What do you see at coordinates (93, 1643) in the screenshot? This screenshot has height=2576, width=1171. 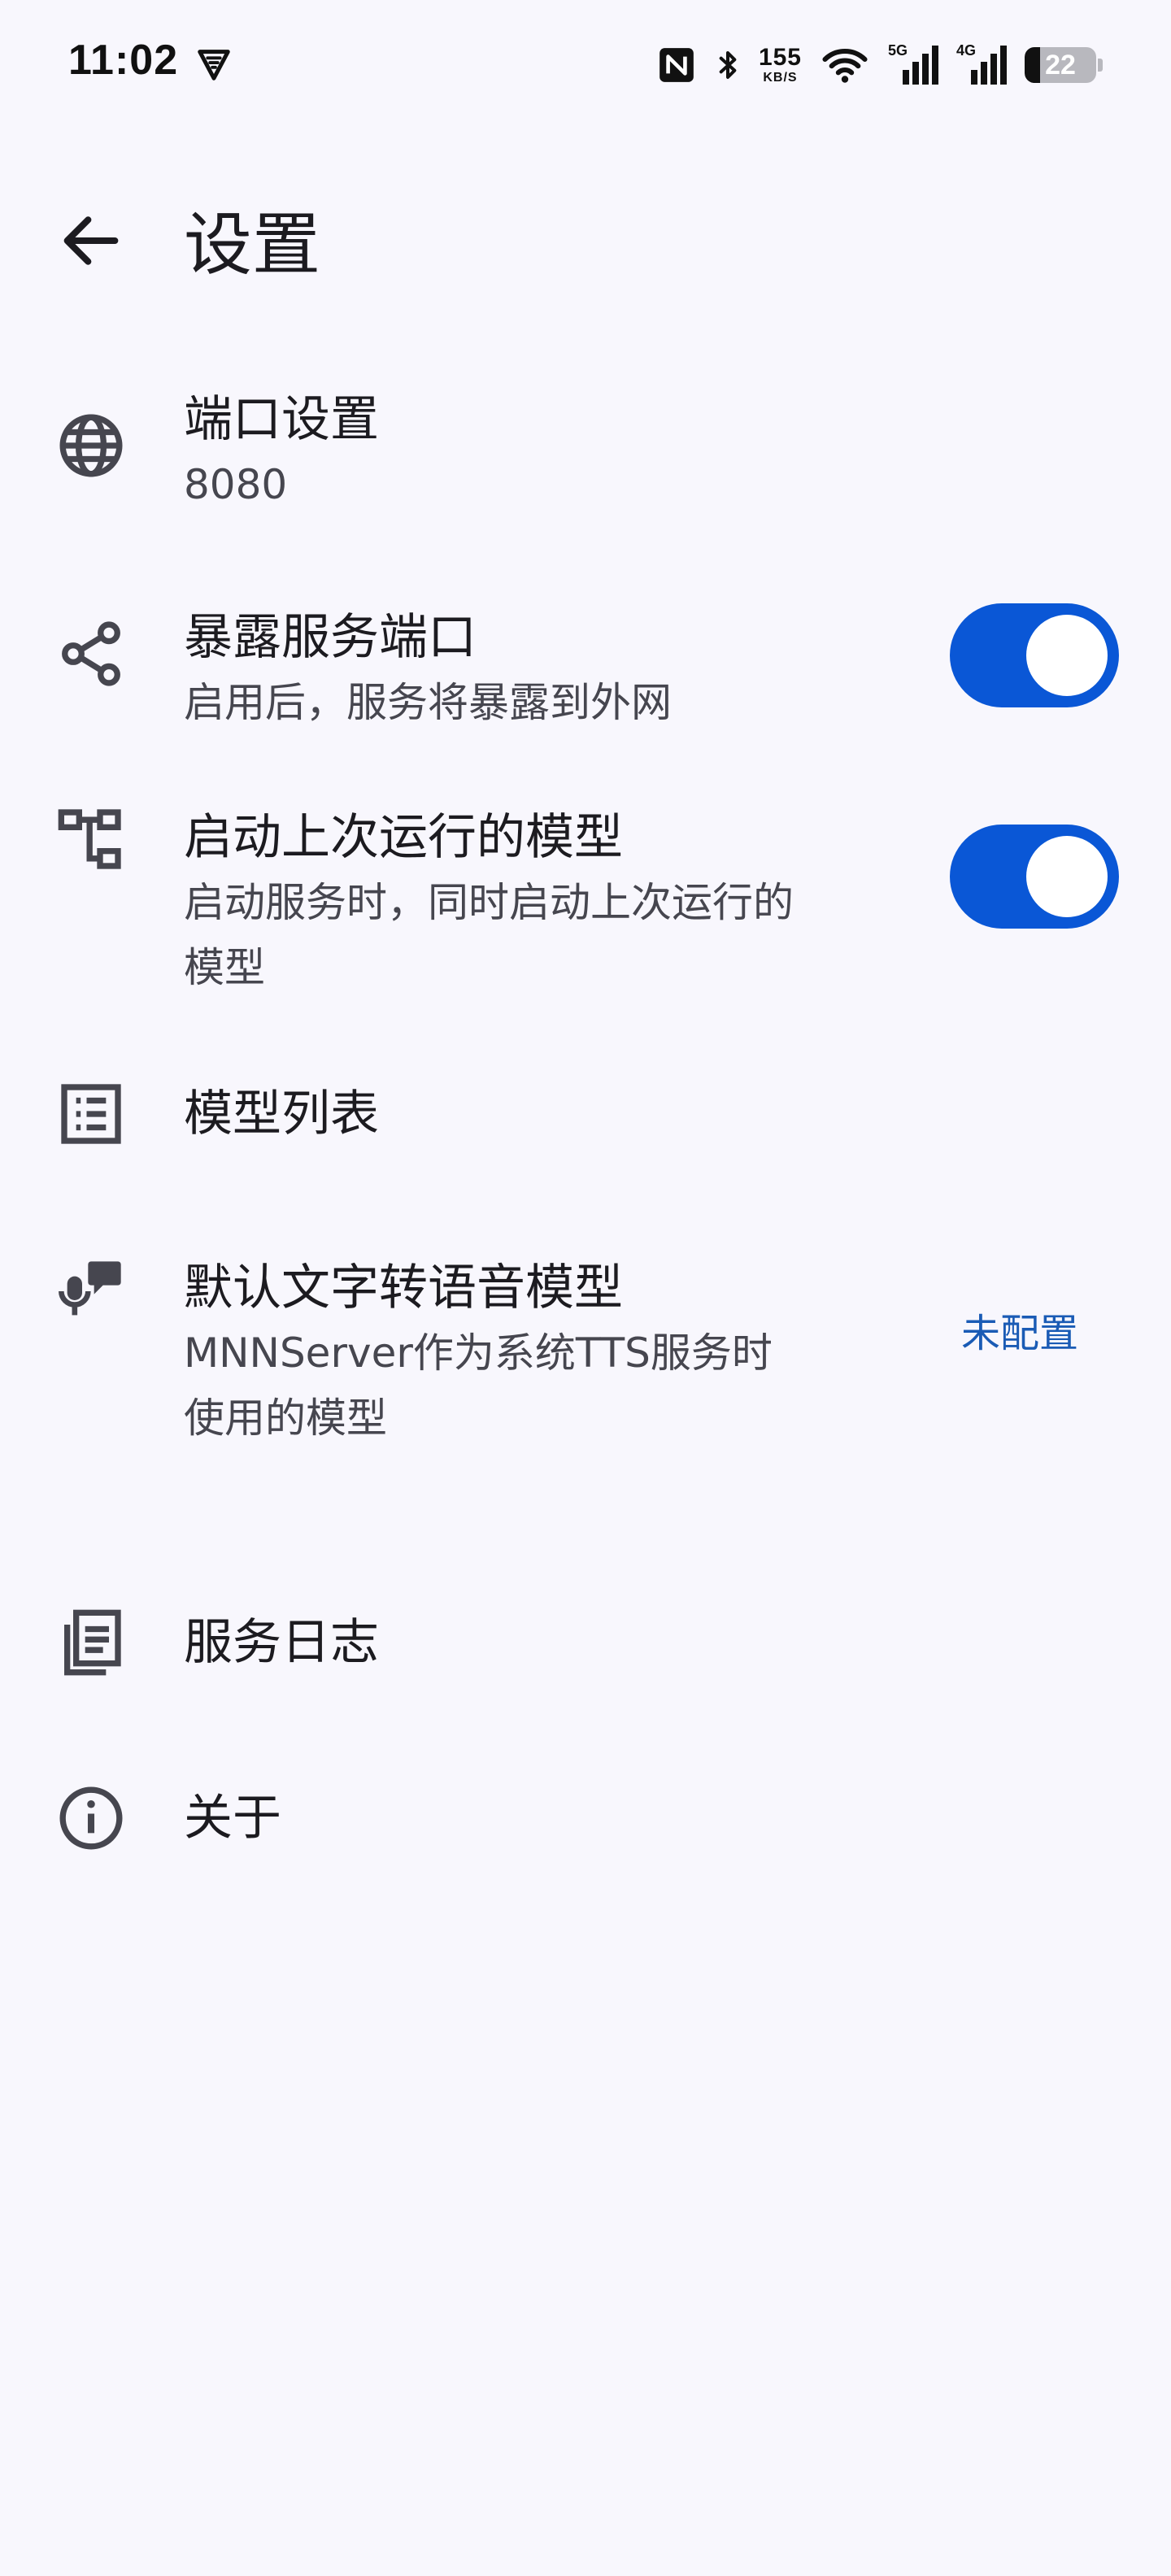 I see `log-icon` at bounding box center [93, 1643].